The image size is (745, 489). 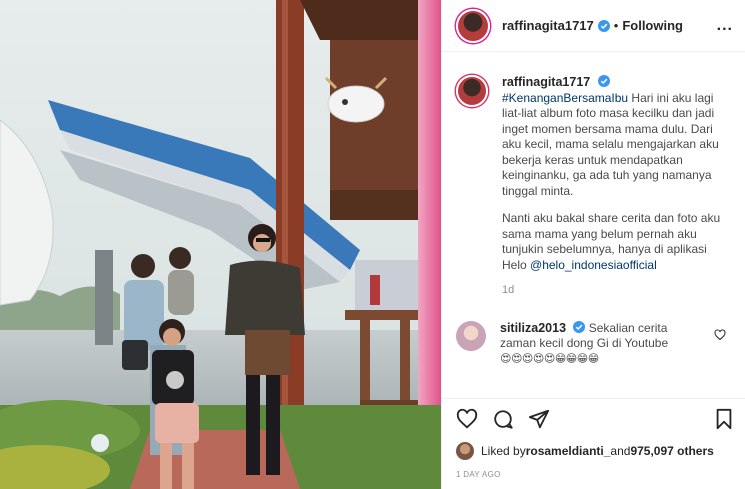 What do you see at coordinates (620, 451) in the screenshot?
I see `likes-middle: and` at bounding box center [620, 451].